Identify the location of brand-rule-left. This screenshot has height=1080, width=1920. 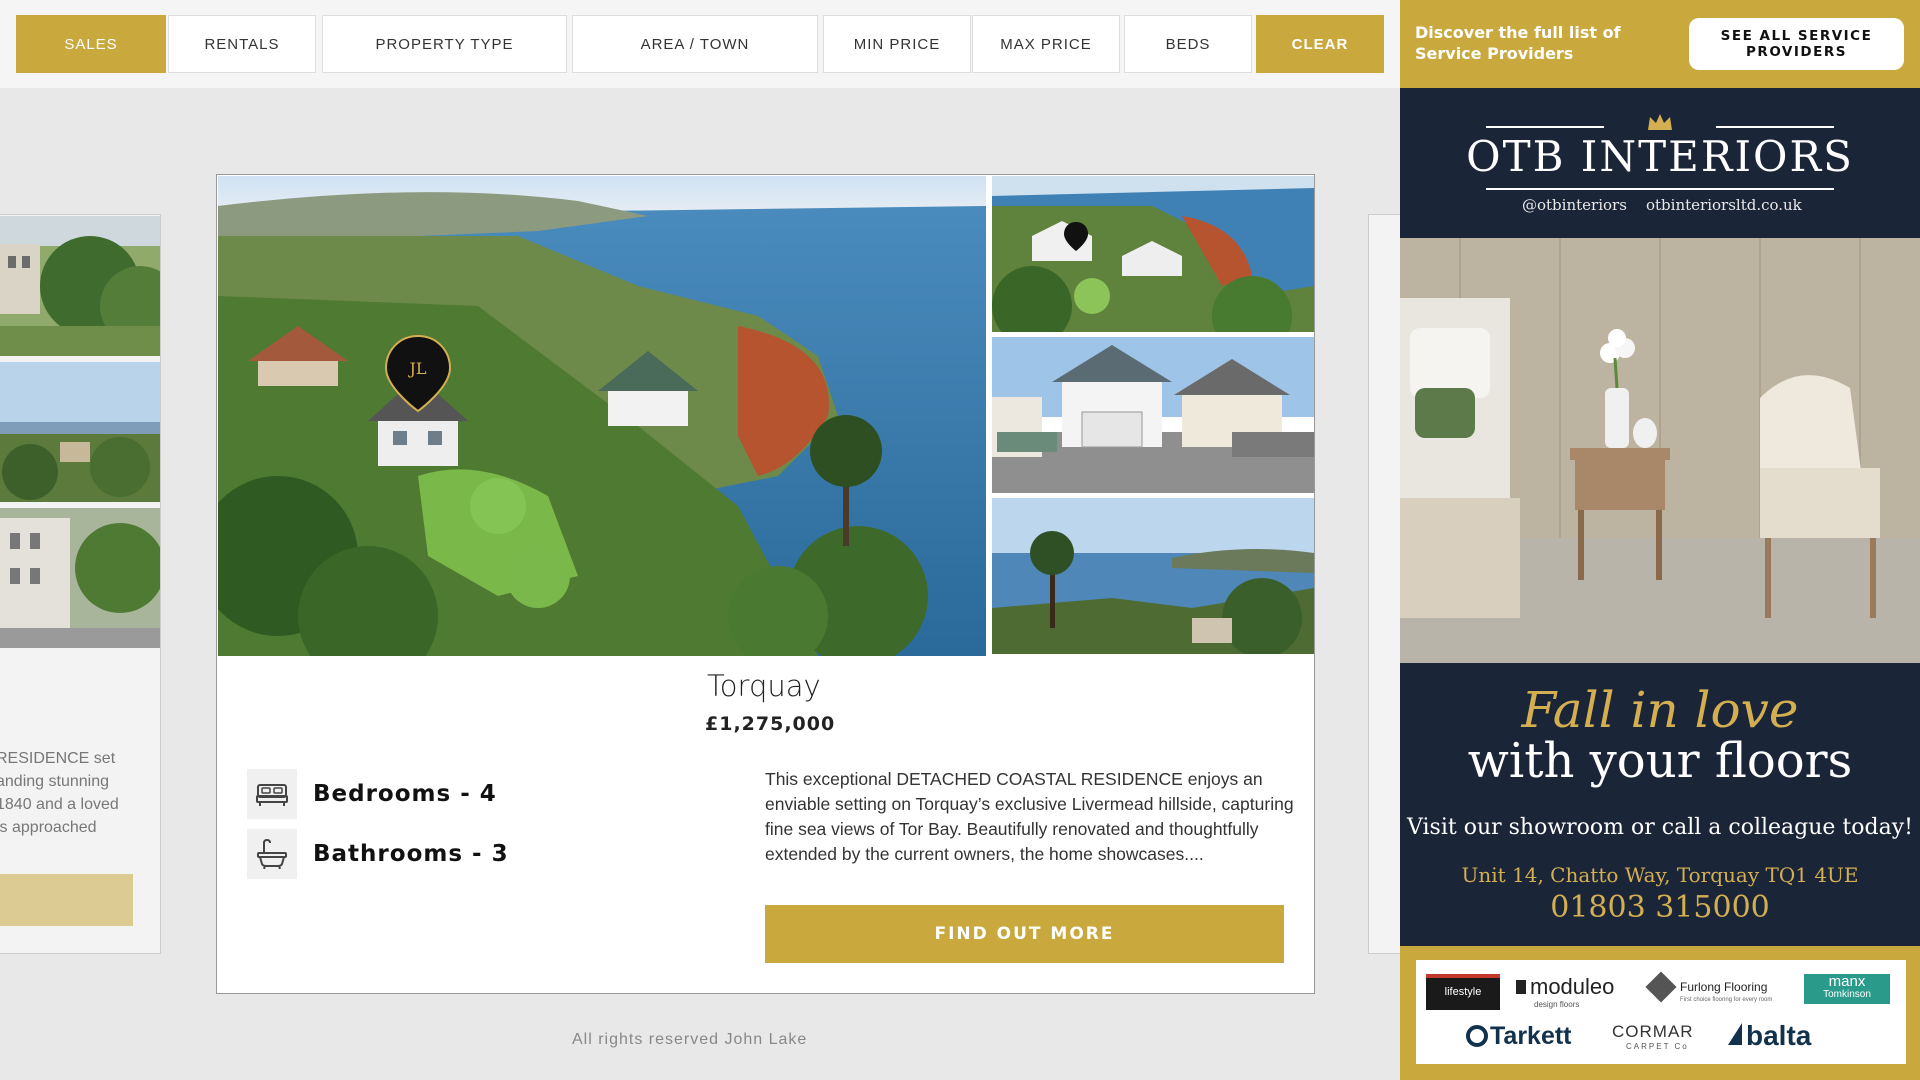
(1545, 127).